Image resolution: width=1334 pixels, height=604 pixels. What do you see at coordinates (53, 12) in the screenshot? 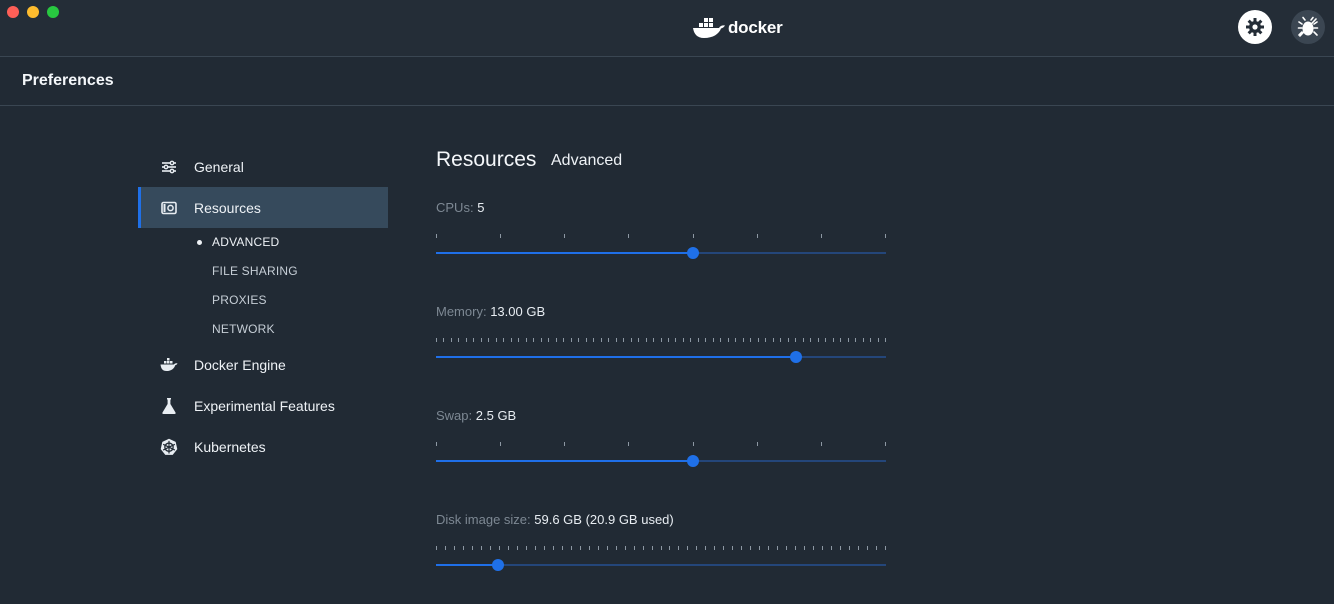
I see `zoom-window-button` at bounding box center [53, 12].